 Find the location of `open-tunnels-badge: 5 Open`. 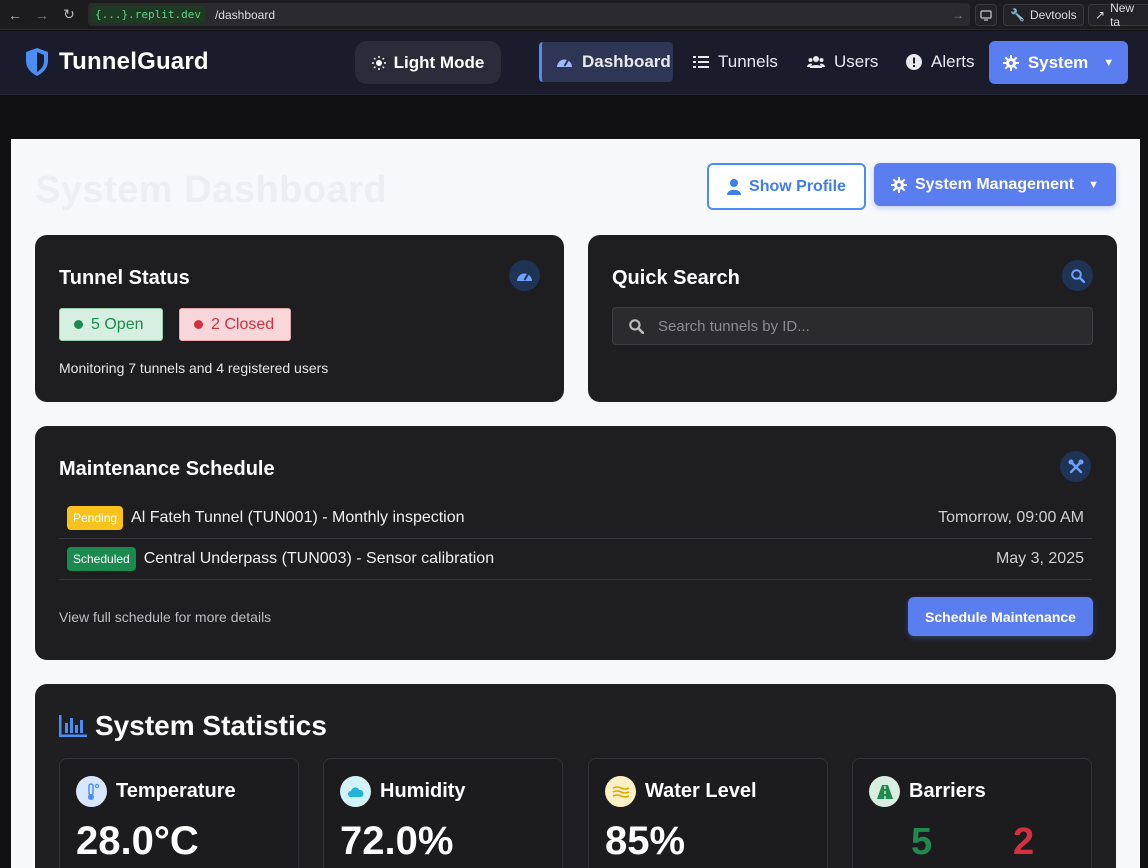

open-tunnels-badge: 5 Open is located at coordinates (111, 324).